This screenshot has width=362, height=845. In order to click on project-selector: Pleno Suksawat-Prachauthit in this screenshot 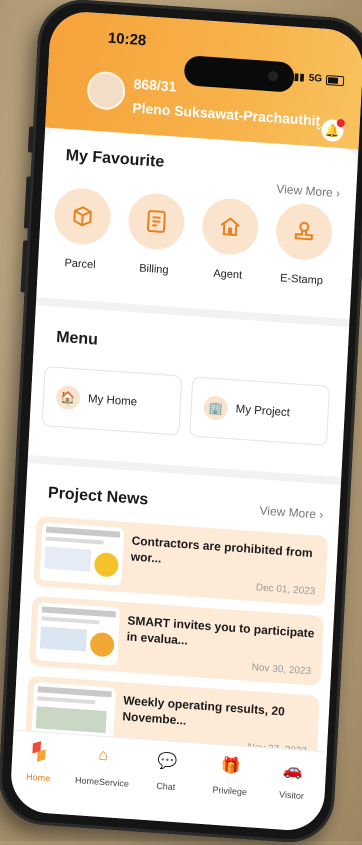, I will do `click(226, 114)`.